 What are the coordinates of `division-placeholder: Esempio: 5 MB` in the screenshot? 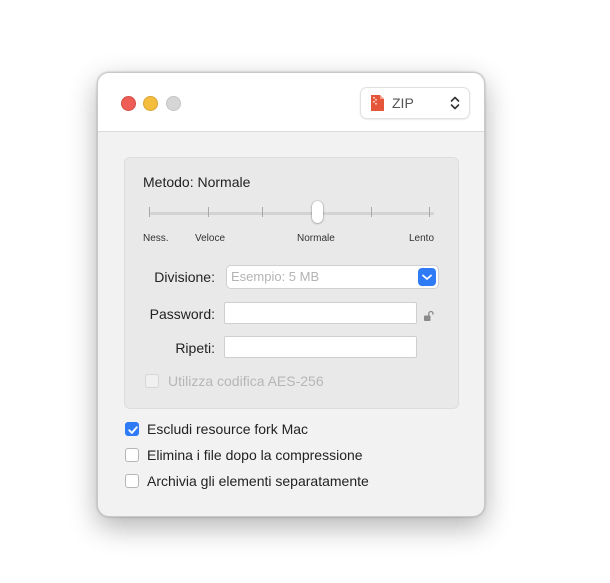 It's located at (275, 276).